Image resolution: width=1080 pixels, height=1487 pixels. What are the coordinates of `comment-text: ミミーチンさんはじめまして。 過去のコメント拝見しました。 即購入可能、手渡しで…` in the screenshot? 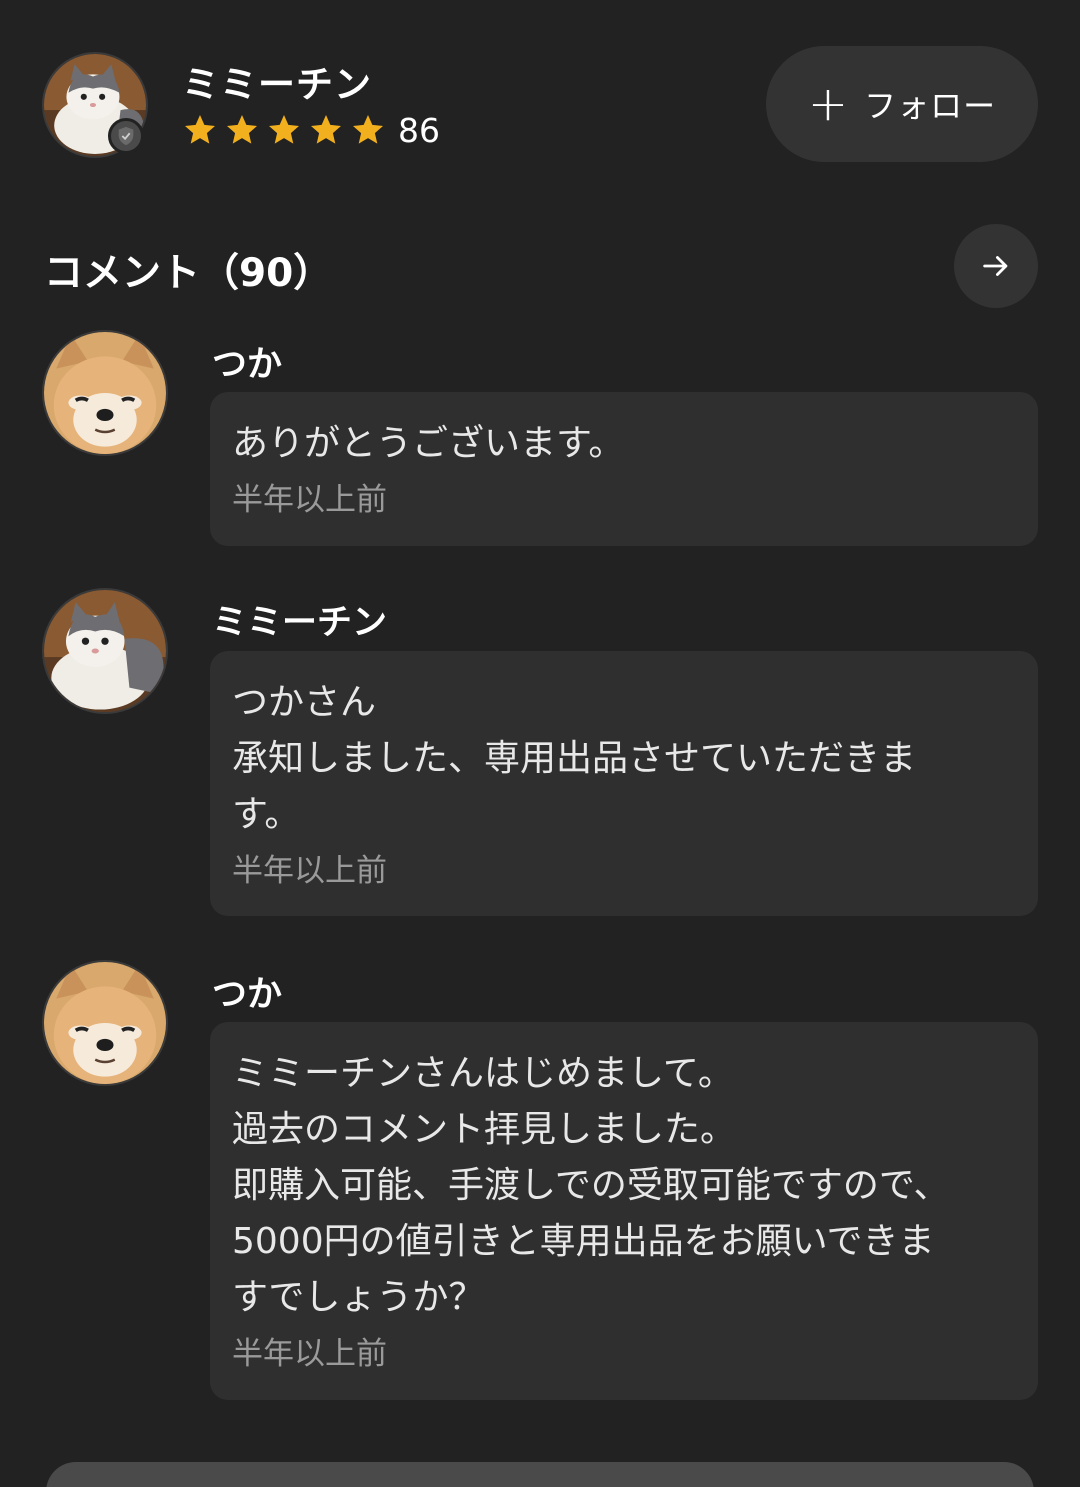 It's located at (591, 1185).